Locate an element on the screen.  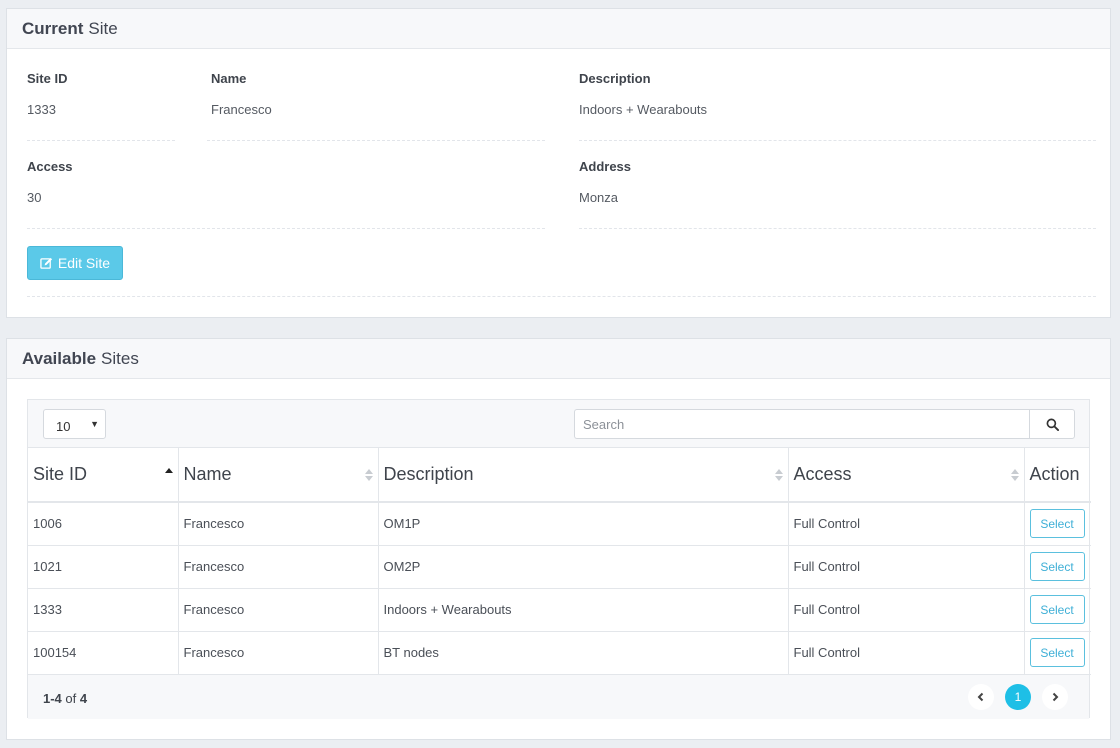
search-icon is located at coordinates (1052, 424).